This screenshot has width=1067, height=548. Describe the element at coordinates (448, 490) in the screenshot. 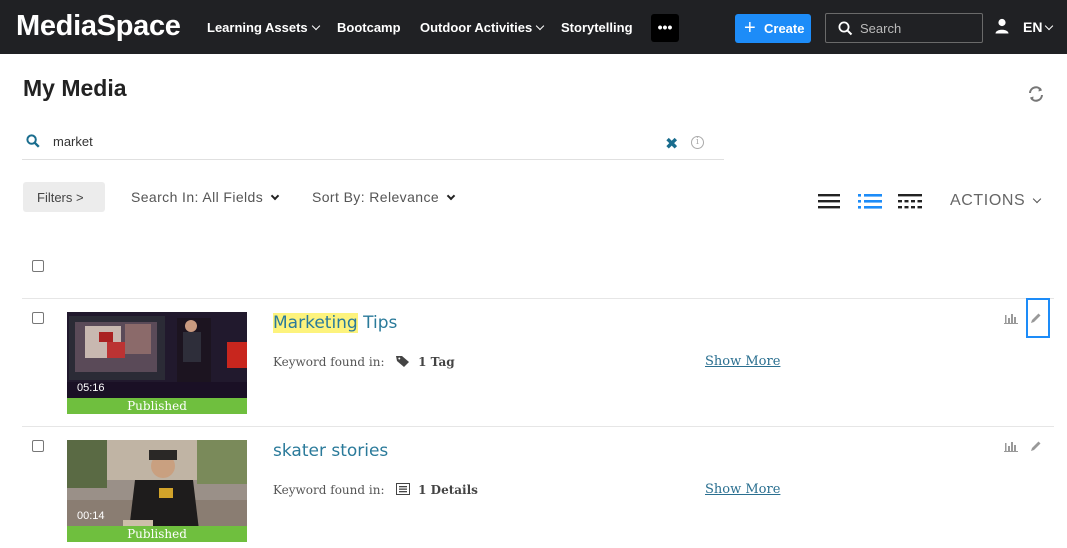

I see `keyword-match-value: 1 Details` at that location.